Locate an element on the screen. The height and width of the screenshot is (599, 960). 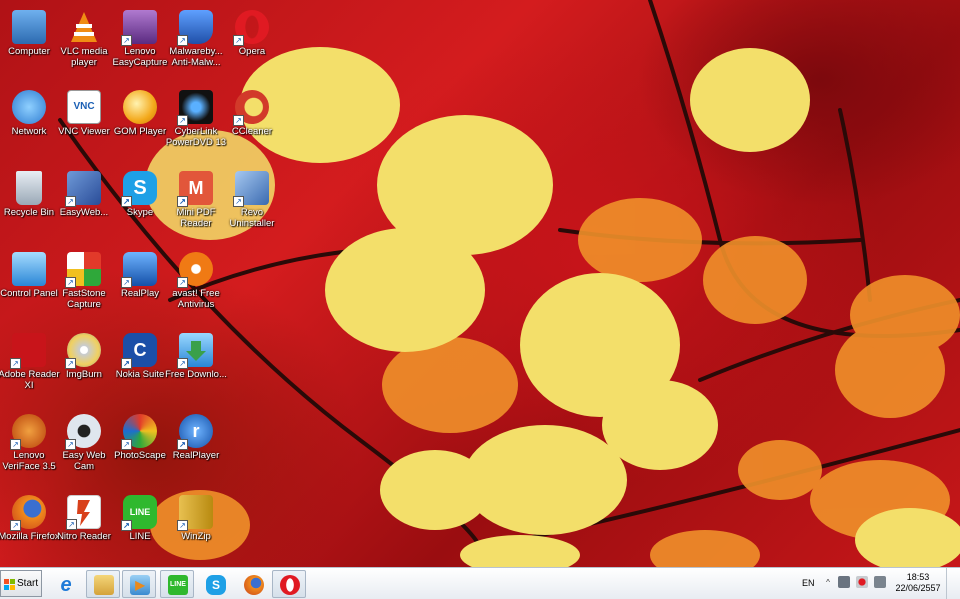
camera-icon: ↗ is located at coordinates (139, 28).